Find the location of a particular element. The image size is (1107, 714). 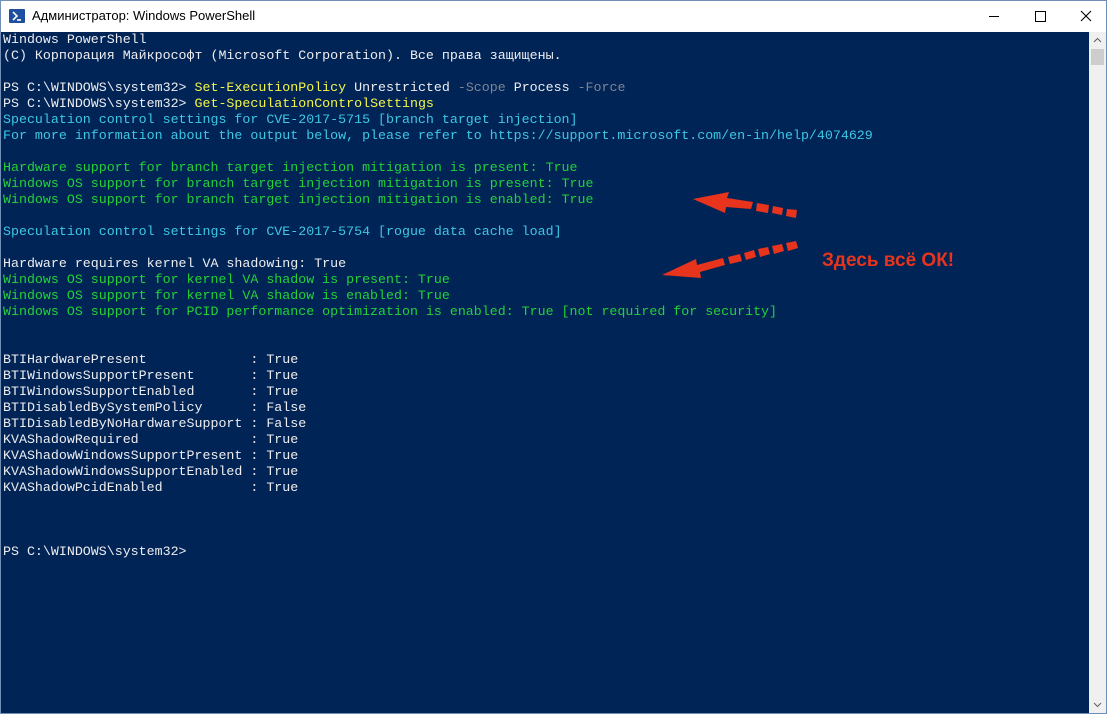

console-text: Get-SpeculationControlSettings is located at coordinates (314, 103).